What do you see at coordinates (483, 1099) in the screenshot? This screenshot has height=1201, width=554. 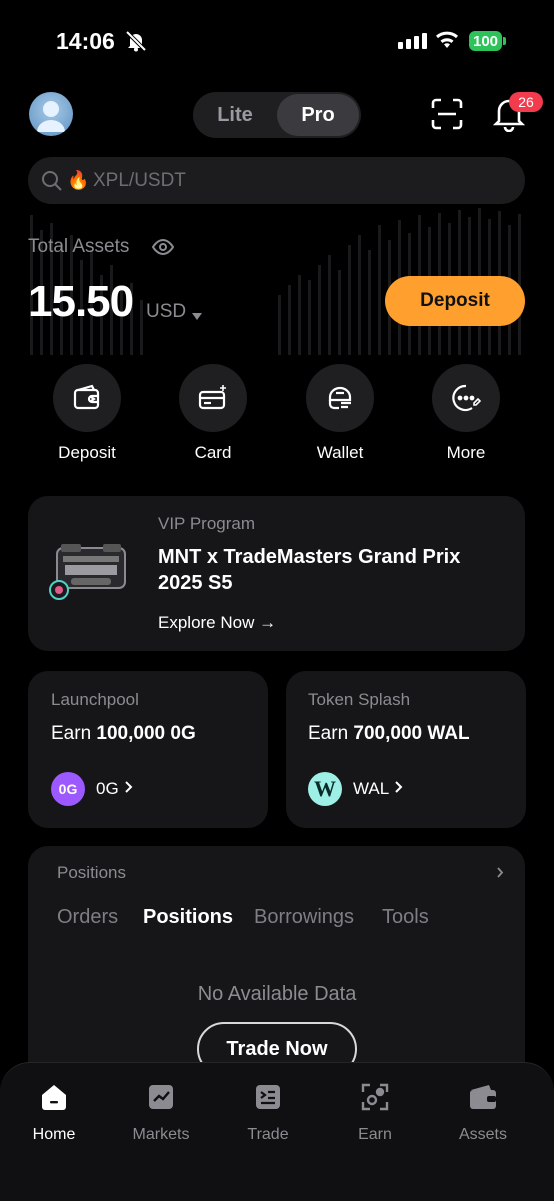 I see `assets-icon` at bounding box center [483, 1099].